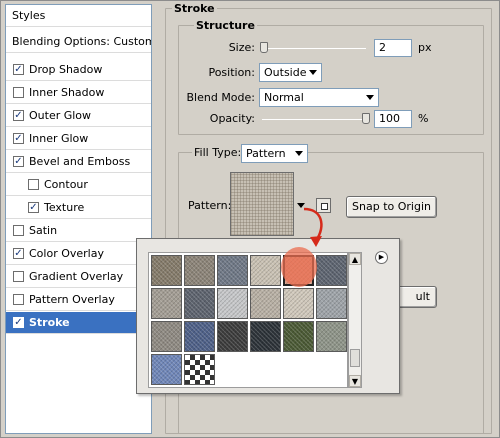  What do you see at coordinates (218, 152) in the screenshot?
I see `fill-type-label: Fill Type:` at bounding box center [218, 152].